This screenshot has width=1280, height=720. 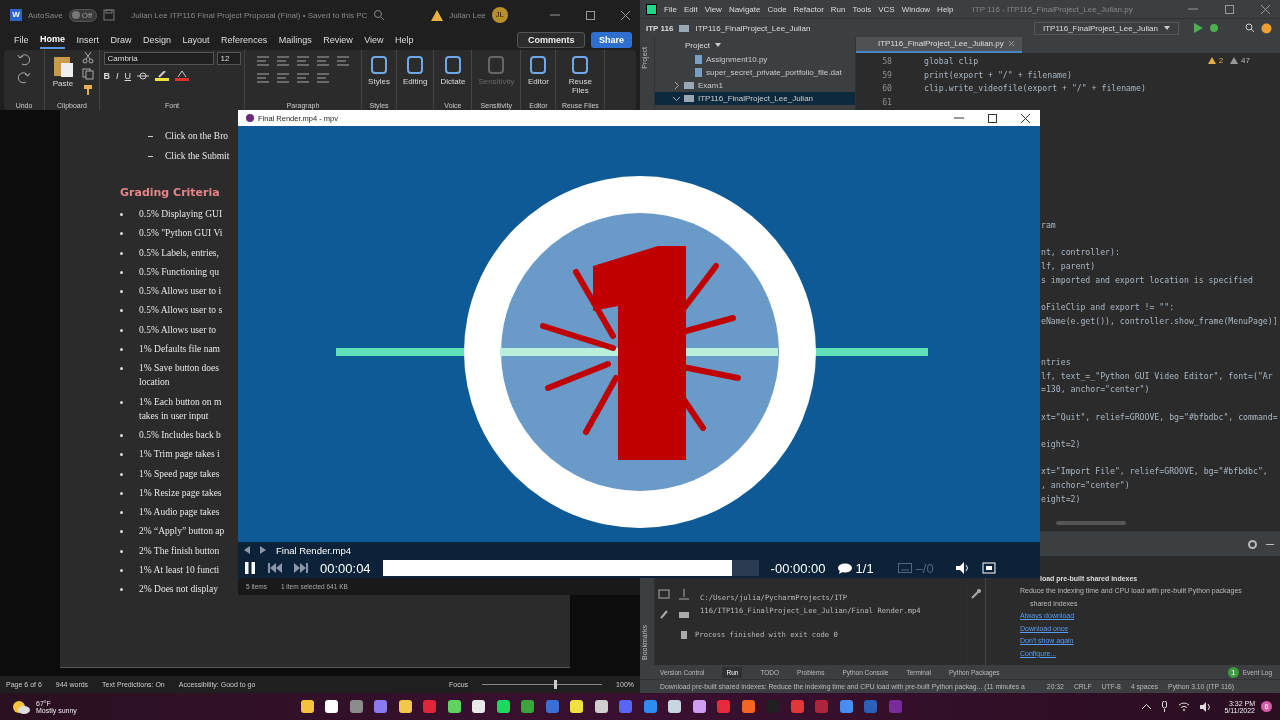 What do you see at coordinates (755, 98) in the screenshot?
I see `tree-row: ITP116_FinalProject_Lee_Julian` at bounding box center [755, 98].